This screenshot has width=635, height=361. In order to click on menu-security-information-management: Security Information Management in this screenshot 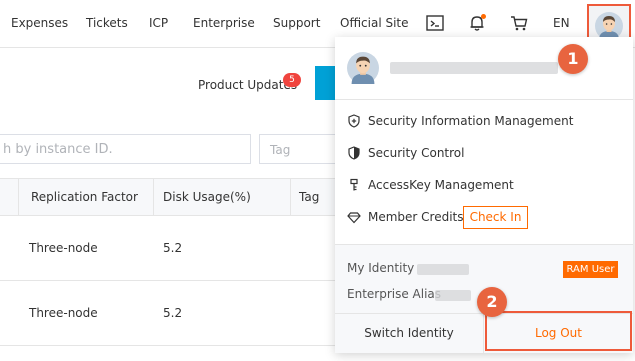, I will do `click(484, 121)`.